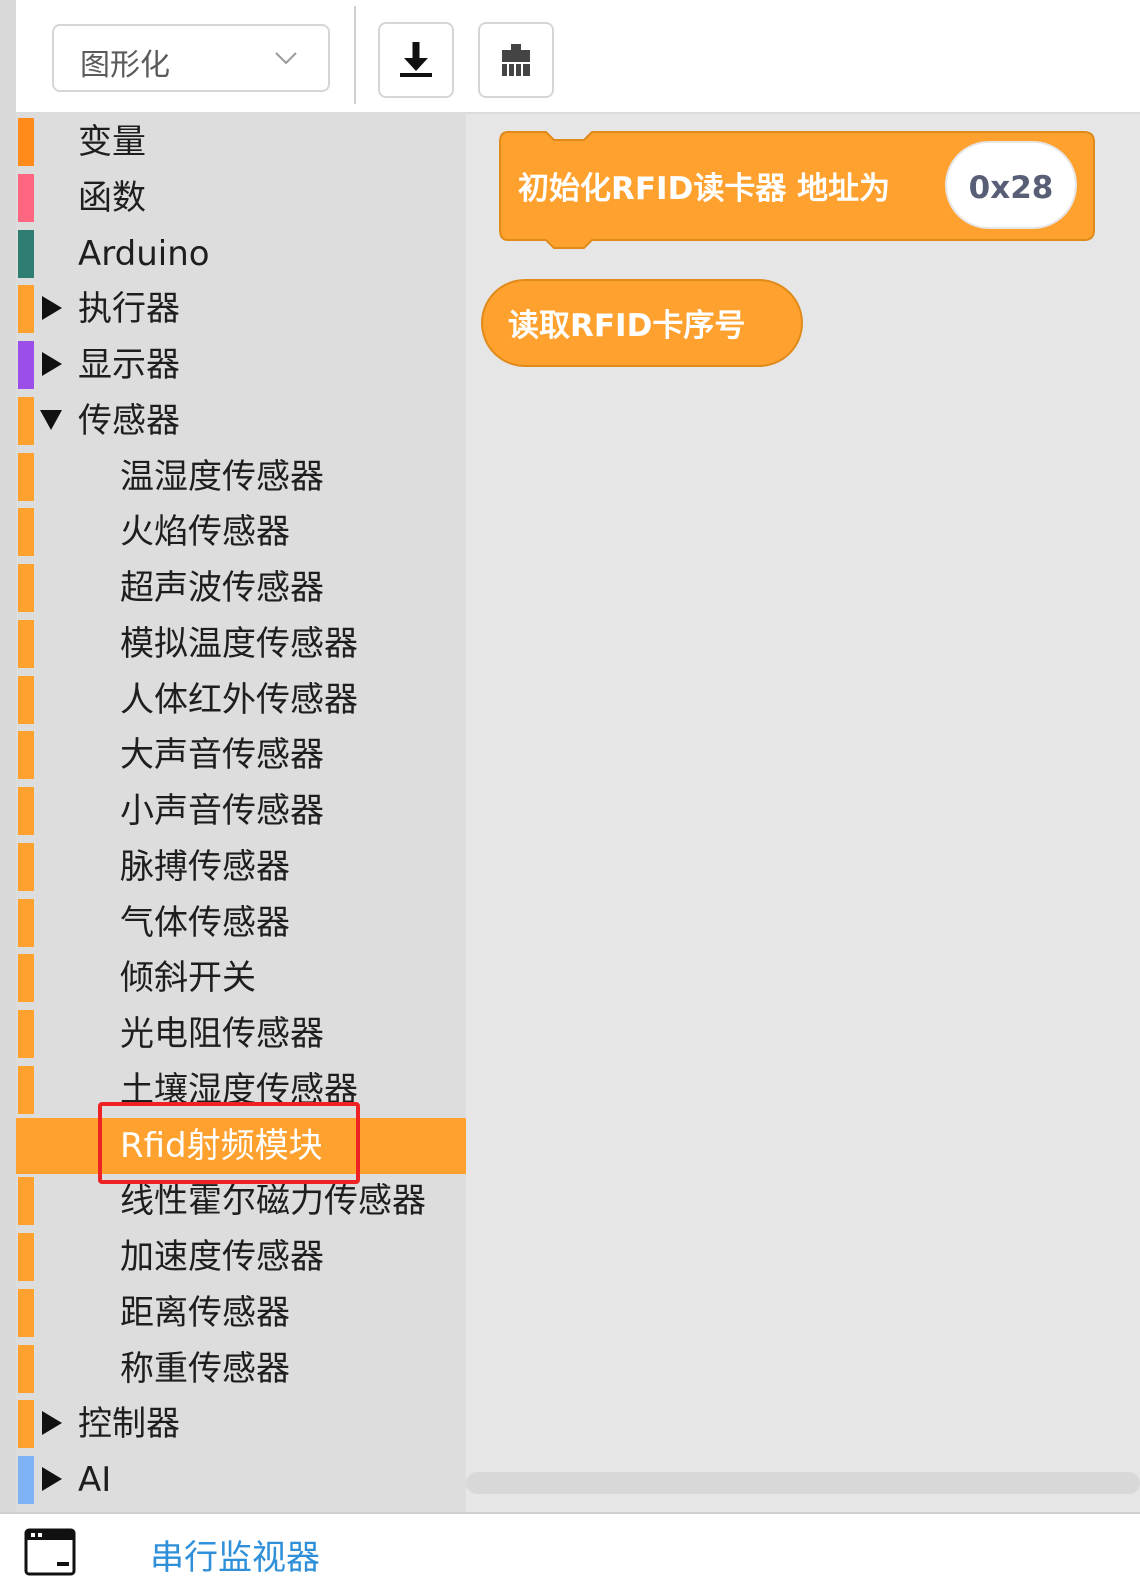 The height and width of the screenshot is (1585, 1140). What do you see at coordinates (51, 420) in the screenshot?
I see `triangle-down-icon` at bounding box center [51, 420].